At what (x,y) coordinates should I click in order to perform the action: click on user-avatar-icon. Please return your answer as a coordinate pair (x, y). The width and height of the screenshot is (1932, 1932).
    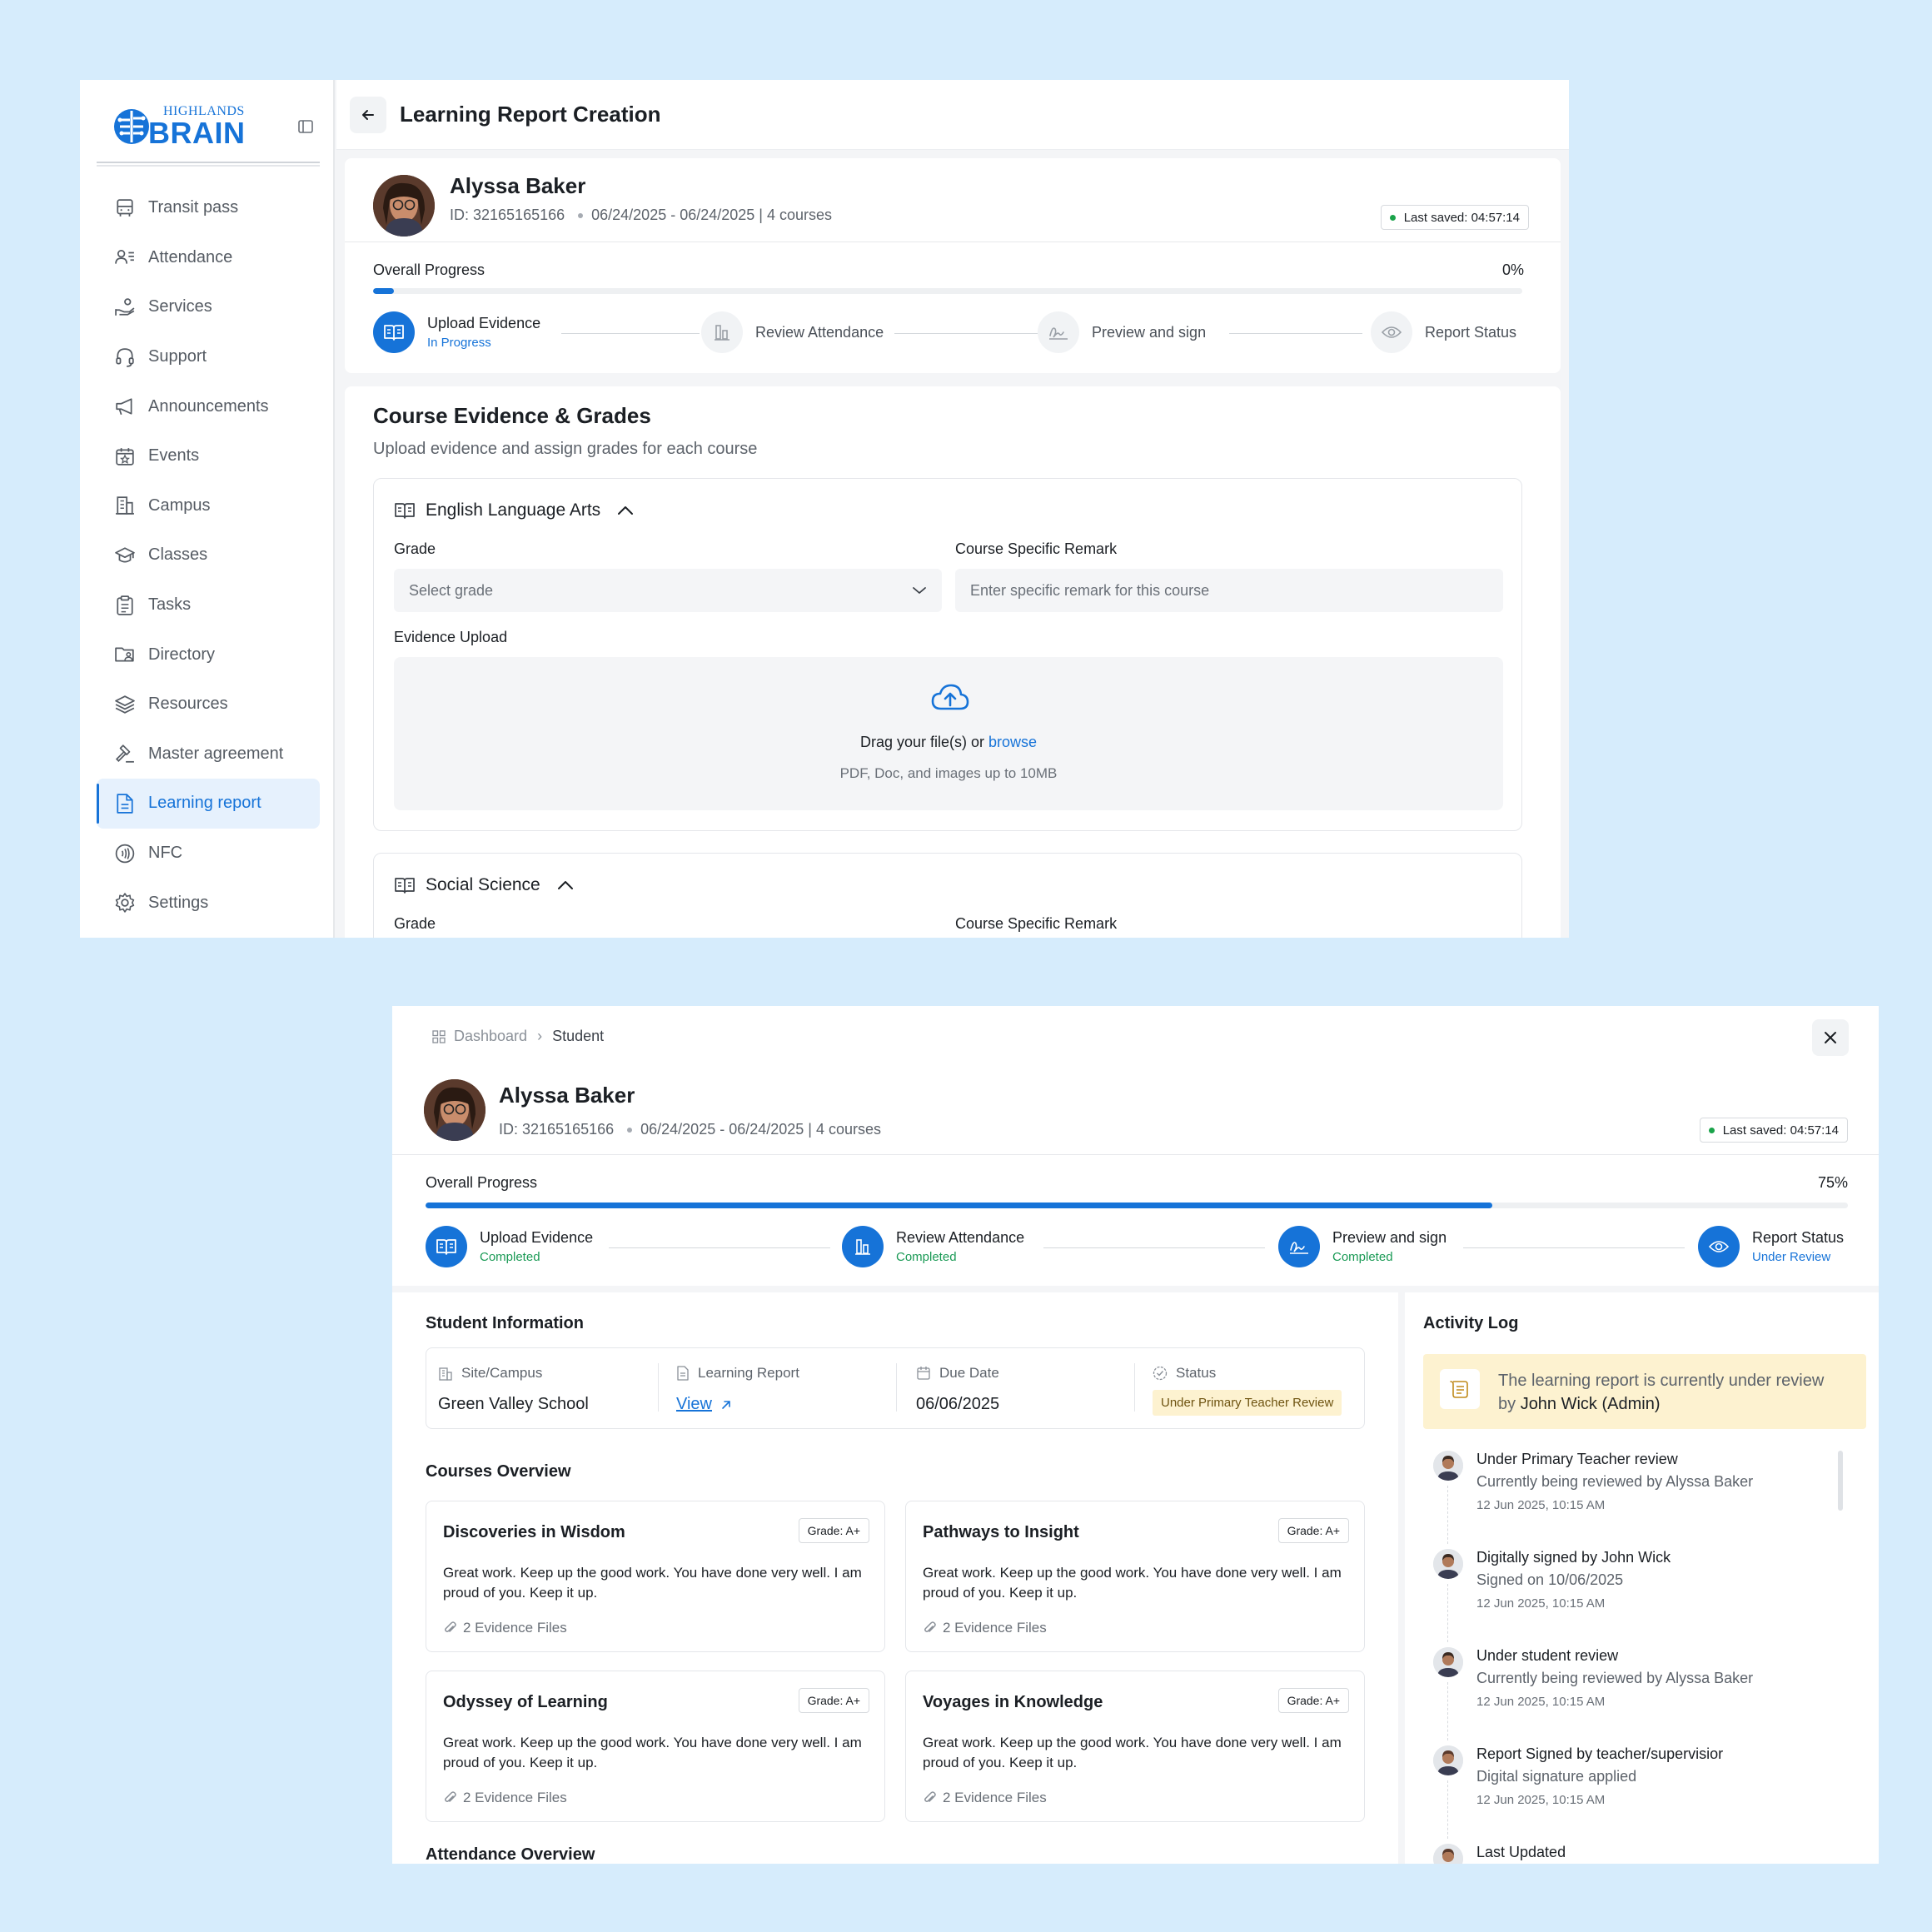
    Looking at the image, I should click on (1448, 1466).